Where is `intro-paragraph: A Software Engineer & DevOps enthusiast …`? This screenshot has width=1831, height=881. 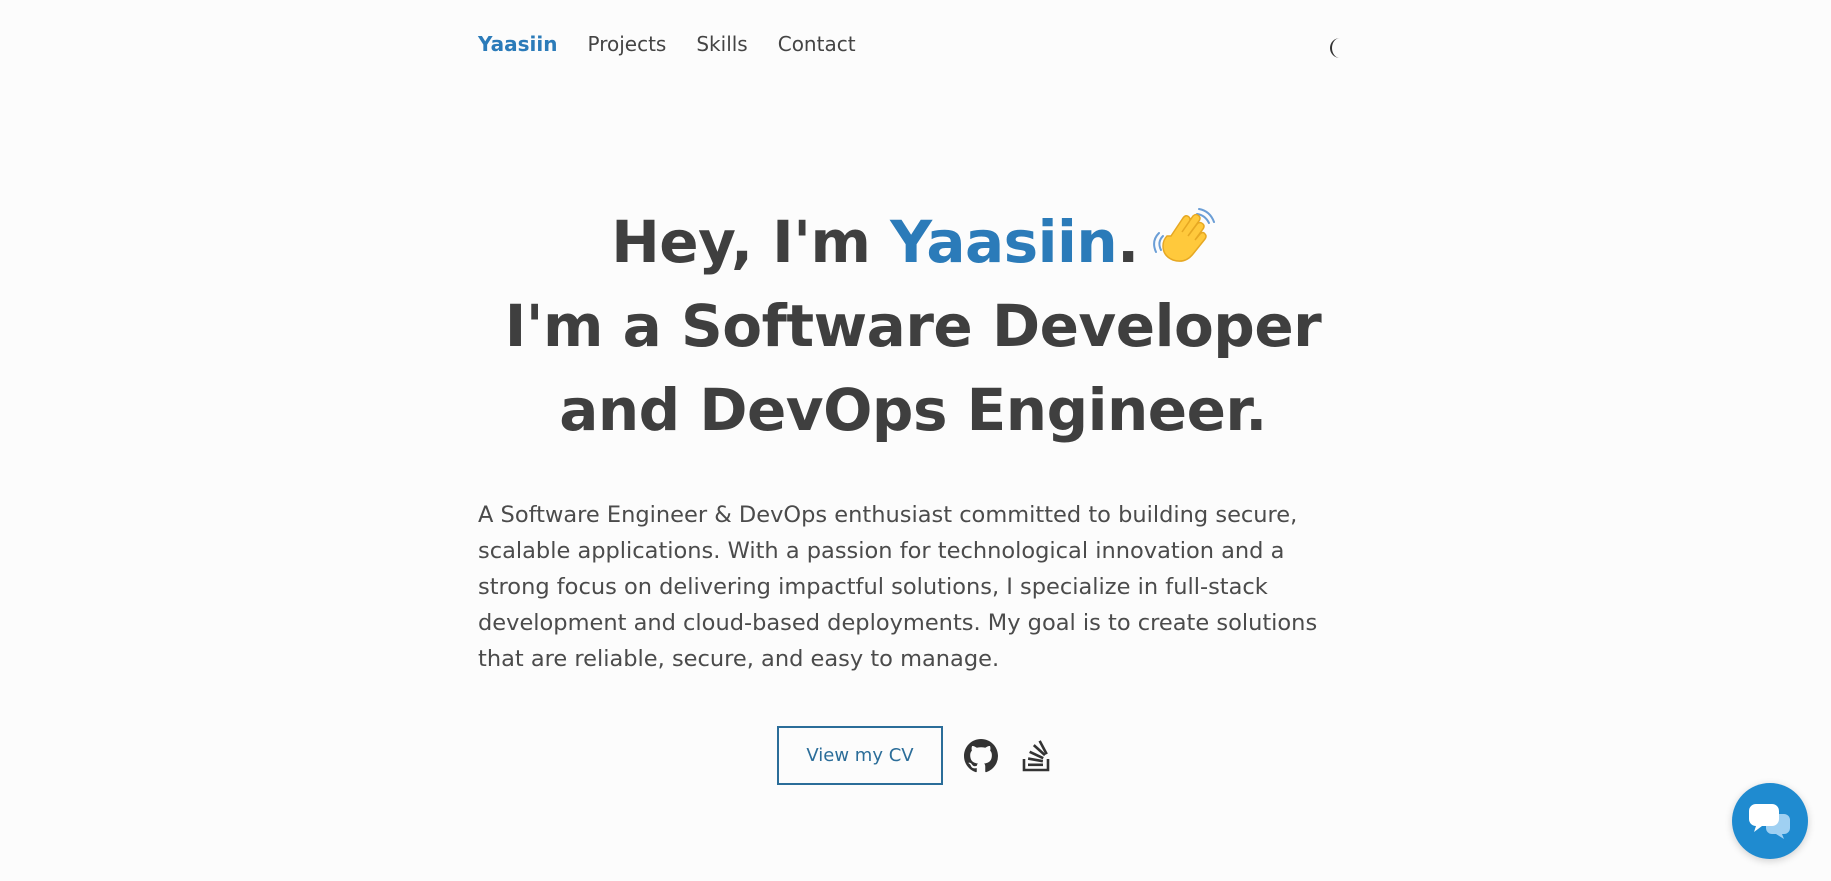 intro-paragraph: A Software Engineer & DevOps enthusiast … is located at coordinates (898, 587).